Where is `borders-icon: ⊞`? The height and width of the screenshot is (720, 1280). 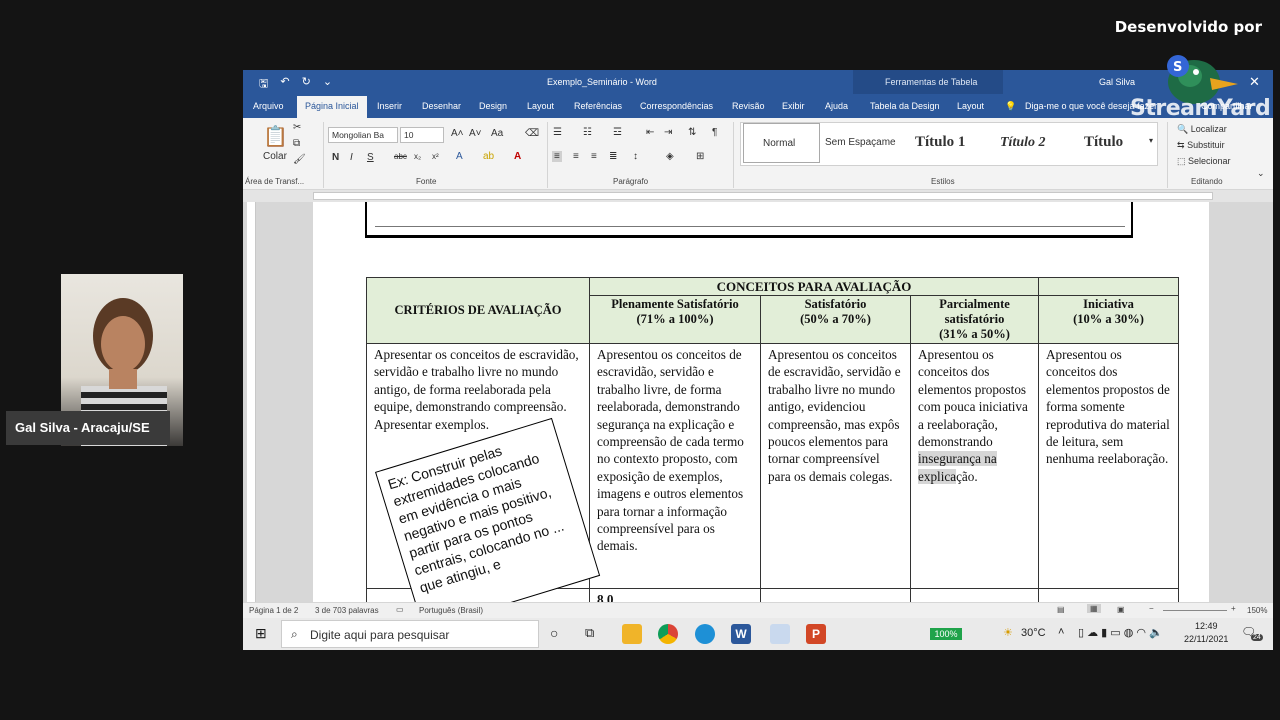 borders-icon: ⊞ is located at coordinates (700, 156).